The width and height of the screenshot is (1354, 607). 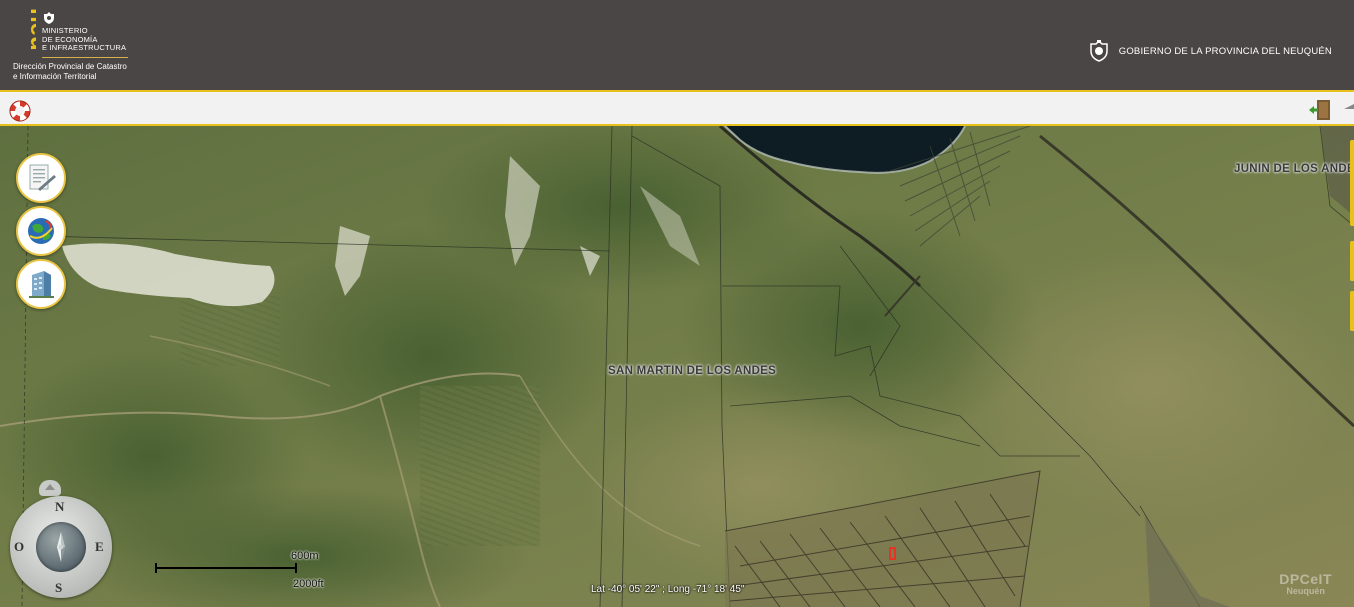 I want to click on compass-control: N S E O, so click(x=61, y=547).